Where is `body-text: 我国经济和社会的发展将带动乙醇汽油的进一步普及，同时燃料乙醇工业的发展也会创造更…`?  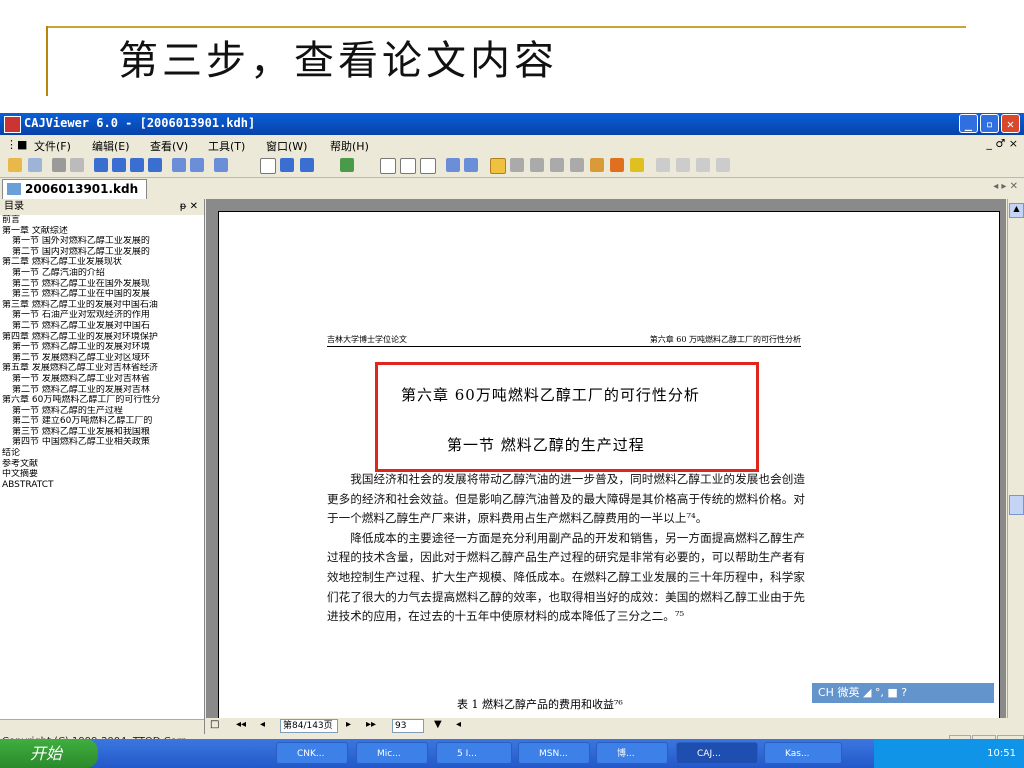 body-text: 我国经济和社会的发展将带动乙醇汽油的进一步普及，同时燃料乙醇工业的发展也会创造更… is located at coordinates (566, 548).